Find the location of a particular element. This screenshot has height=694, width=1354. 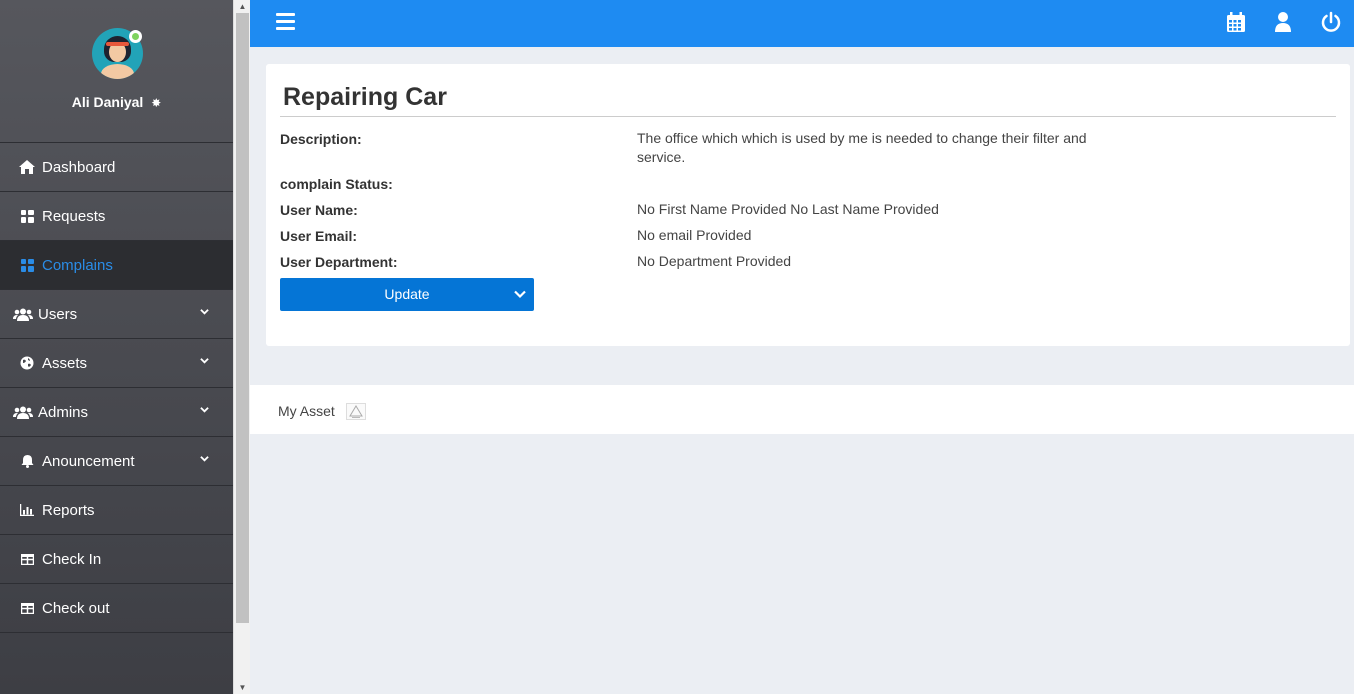

sidebar-scrollbar: ▲ ▼ is located at coordinates (241, 347).